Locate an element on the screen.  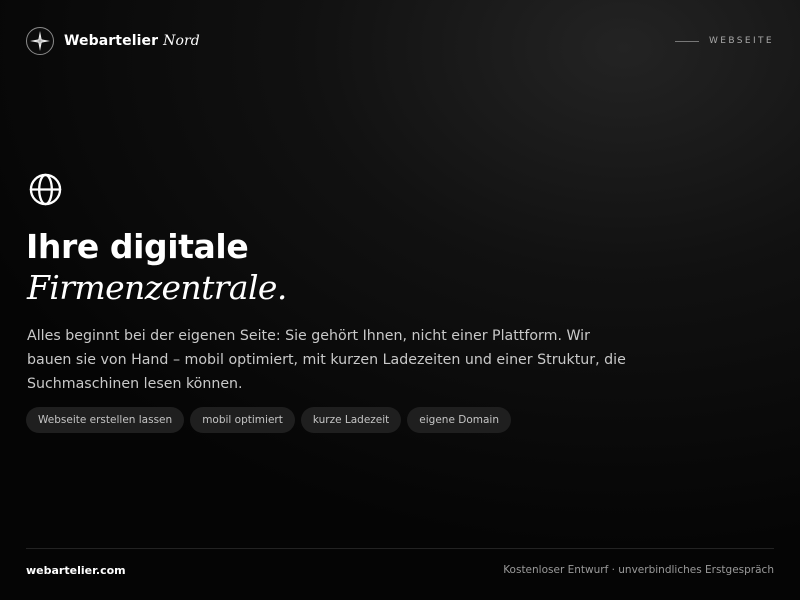
section-indicator: WEBSEITE is located at coordinates (724, 41).